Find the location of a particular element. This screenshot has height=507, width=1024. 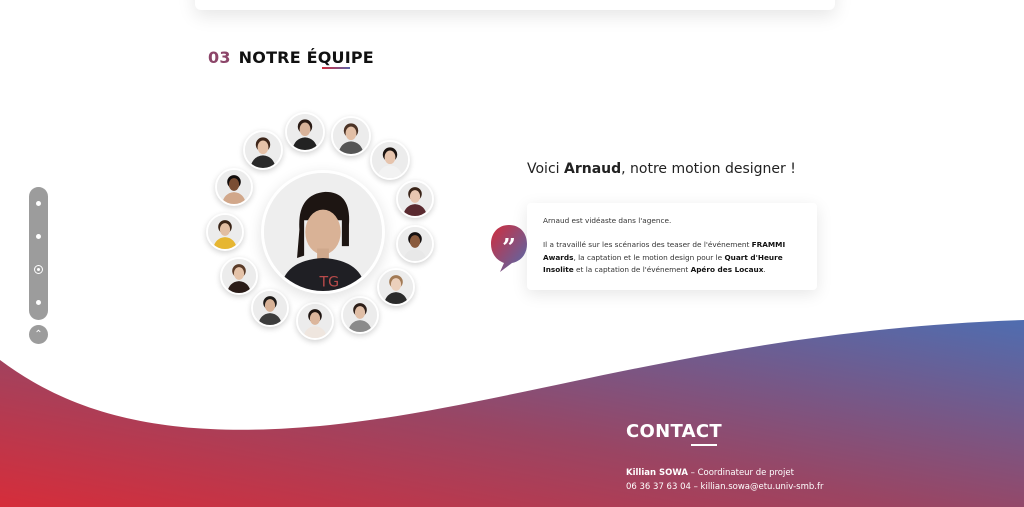

contact-title: CONTACT is located at coordinates (674, 431).